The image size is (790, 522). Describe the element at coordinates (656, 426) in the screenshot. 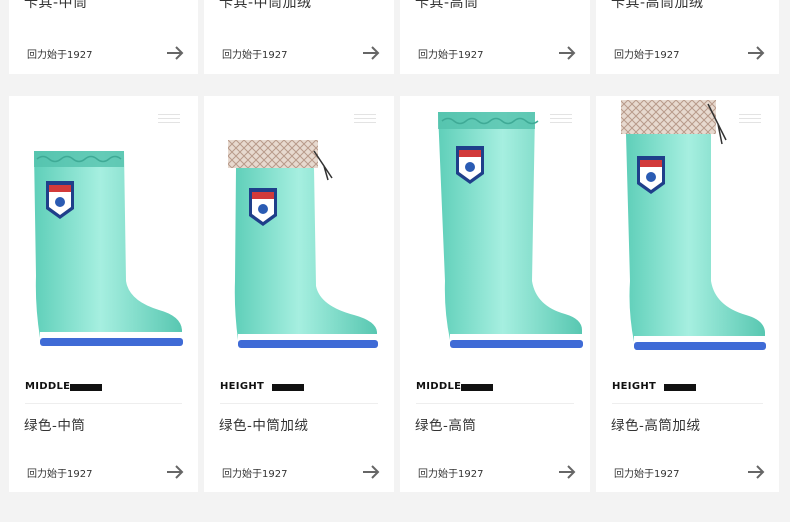

I see `product-name: 绿色-高筒加绒` at that location.